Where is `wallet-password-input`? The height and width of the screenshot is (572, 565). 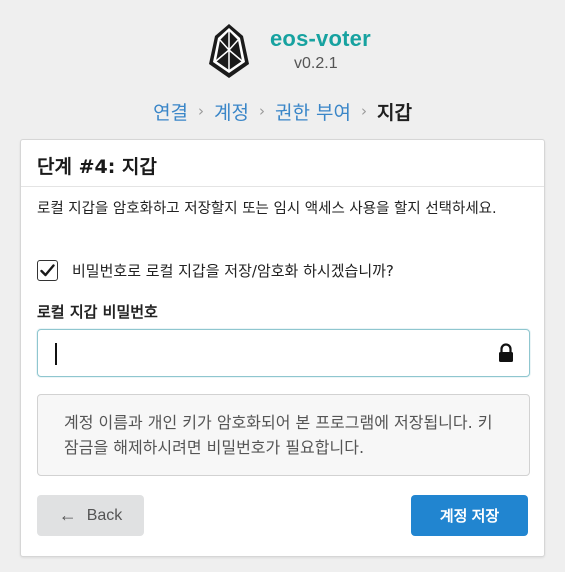 wallet-password-input is located at coordinates (283, 353).